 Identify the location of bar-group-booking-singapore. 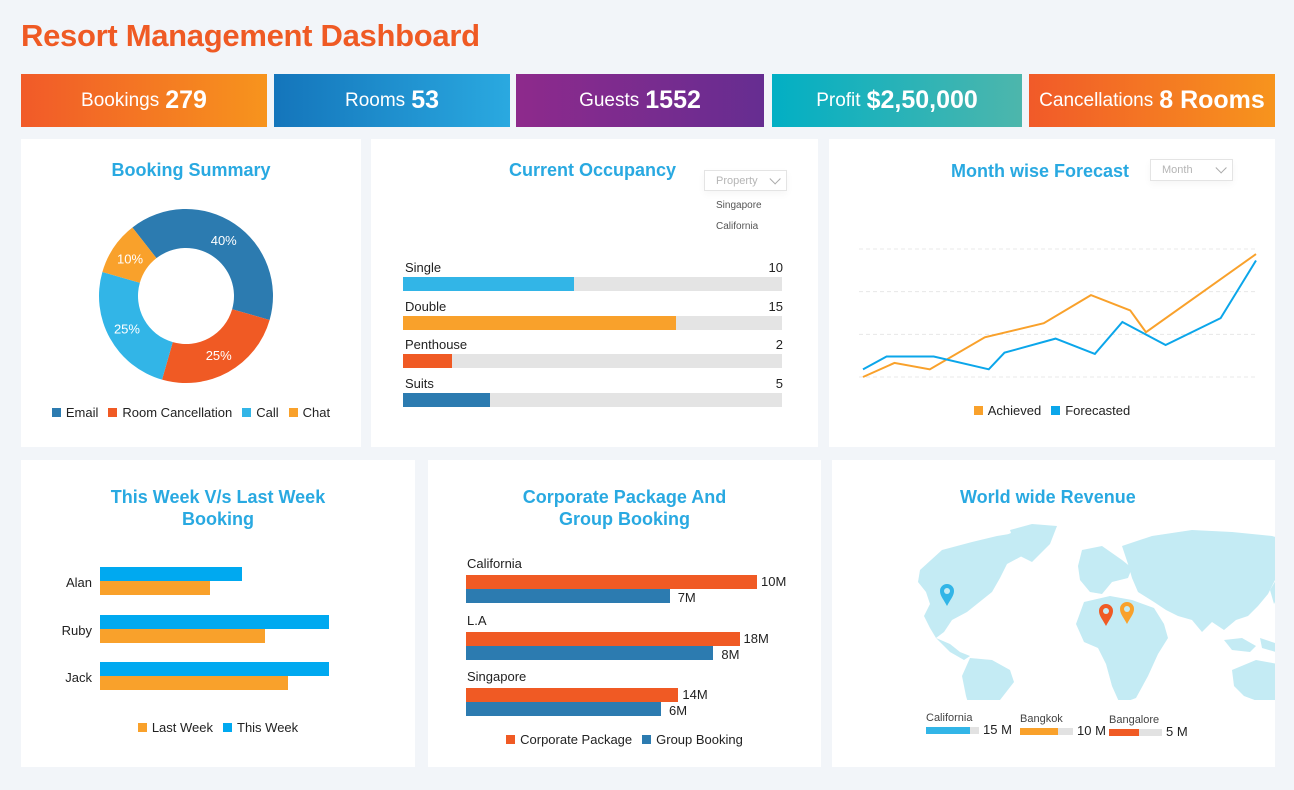
(563, 709).